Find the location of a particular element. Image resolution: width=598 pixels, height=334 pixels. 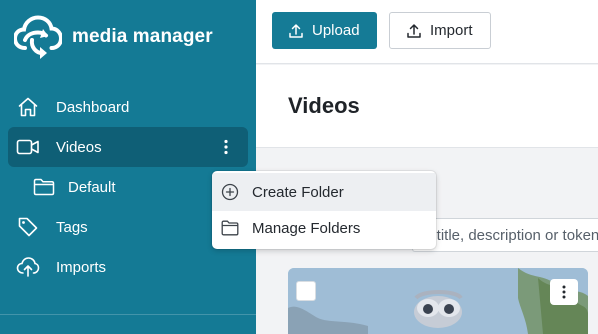

page-title: Videos is located at coordinates (324, 105).